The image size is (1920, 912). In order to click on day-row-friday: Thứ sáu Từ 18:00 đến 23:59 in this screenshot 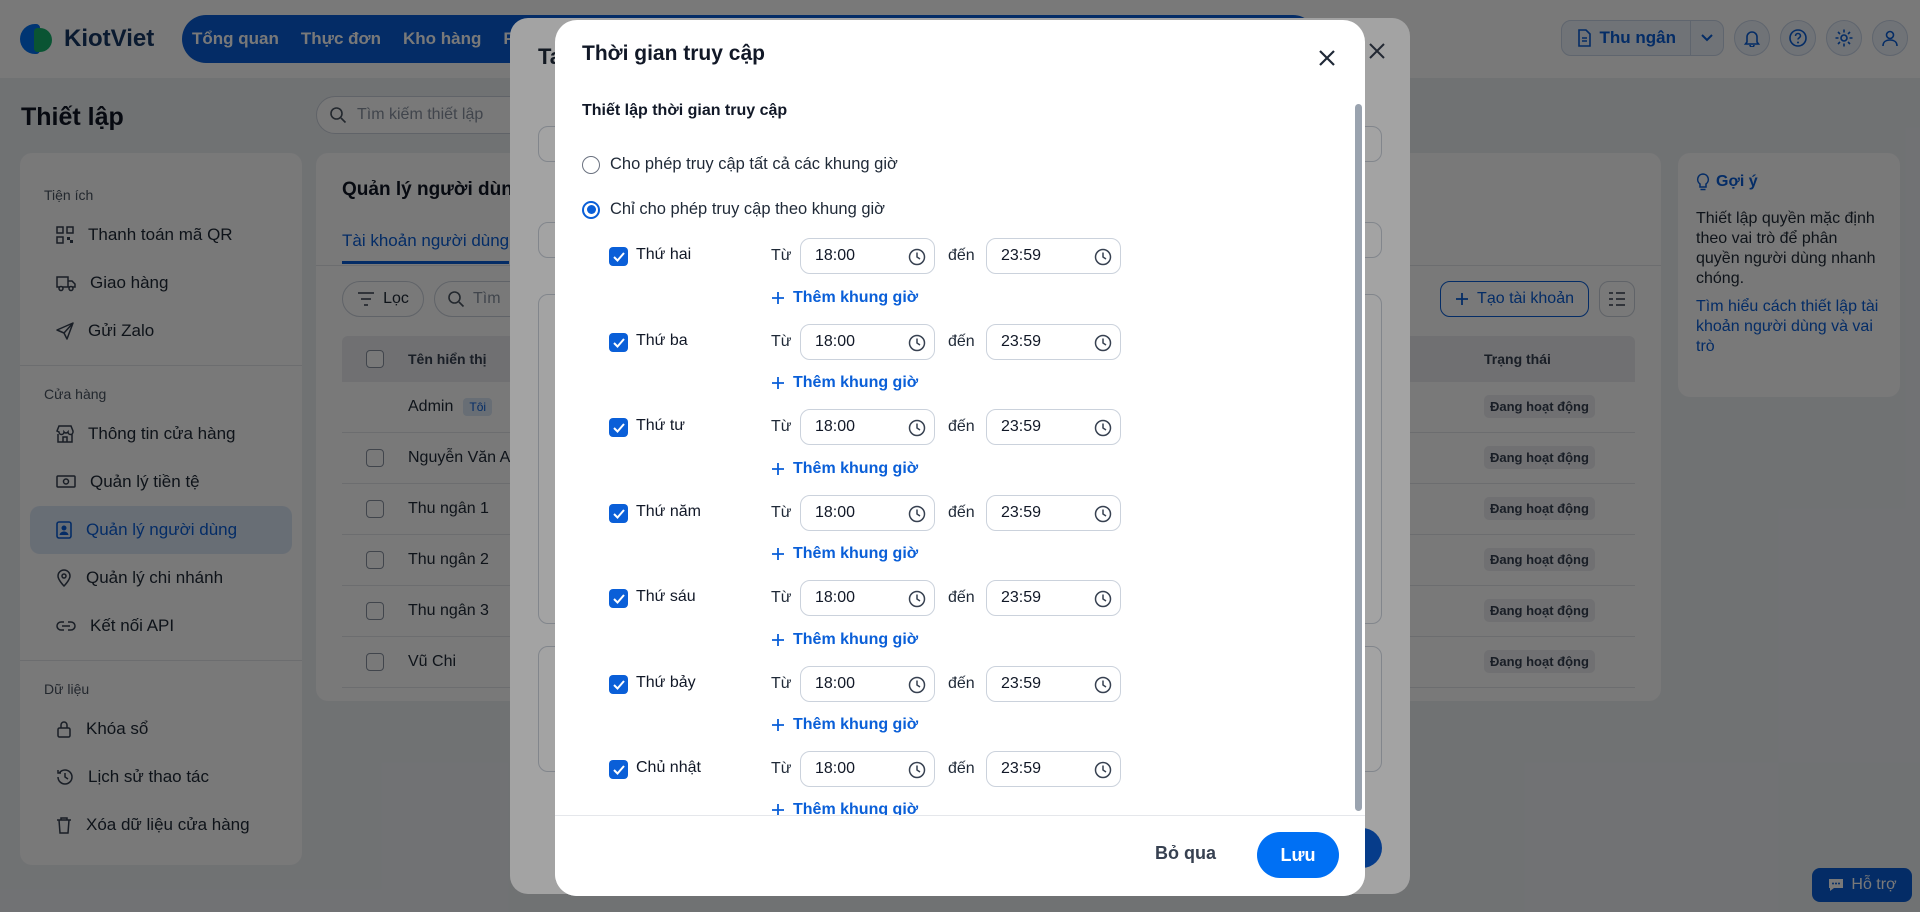, I will do `click(960, 599)`.